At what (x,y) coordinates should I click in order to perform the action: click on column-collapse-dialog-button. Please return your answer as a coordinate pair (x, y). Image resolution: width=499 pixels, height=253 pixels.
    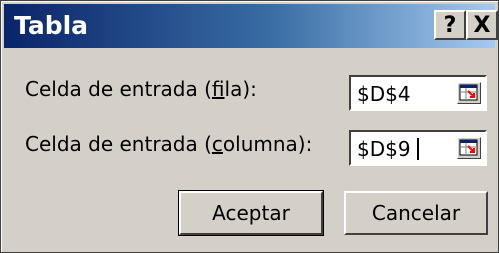
    Looking at the image, I should click on (469, 148).